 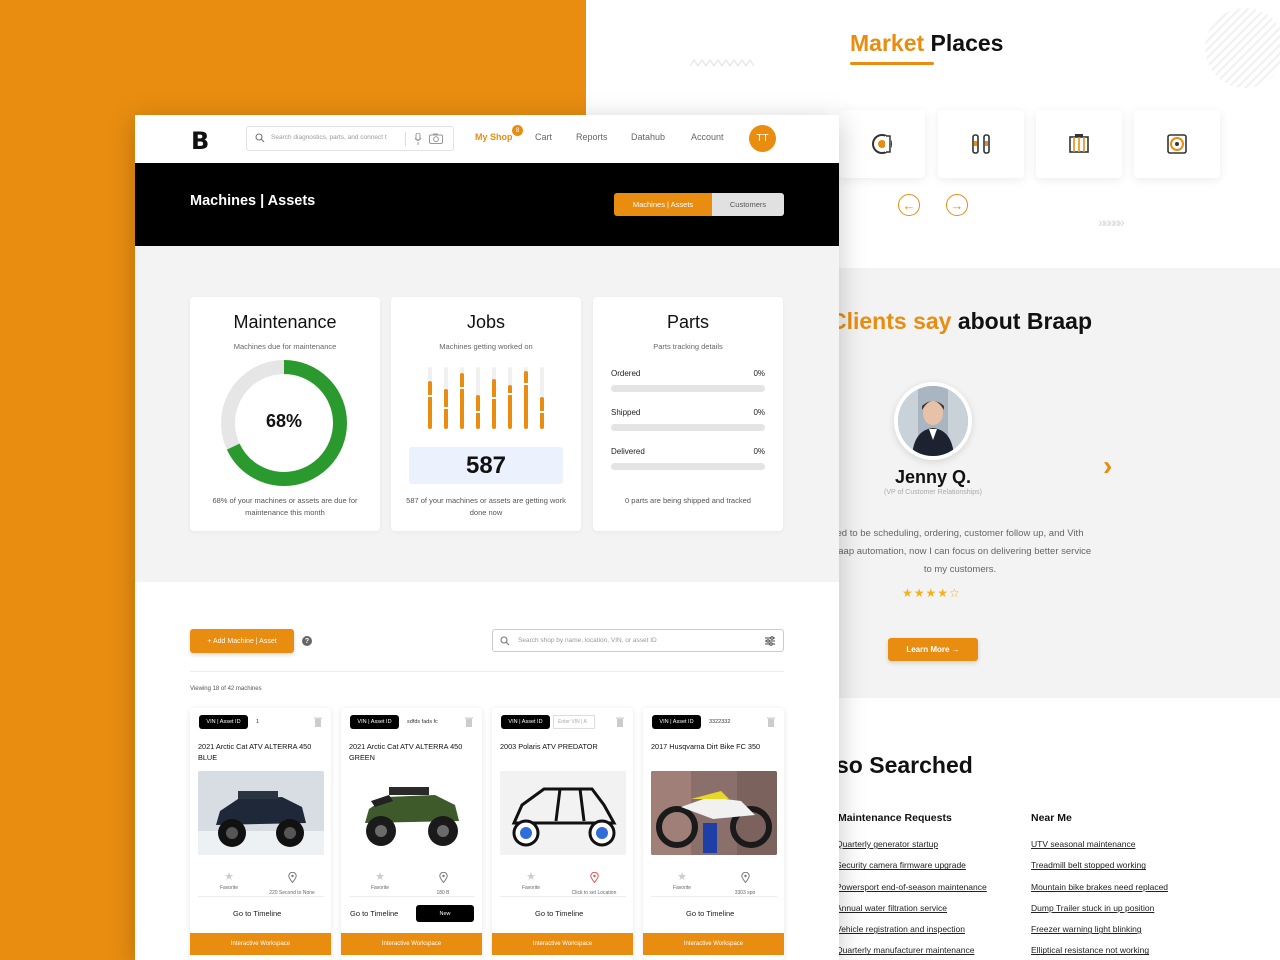 What do you see at coordinates (648, 137) in the screenshot?
I see `nav-datahub: Datahub` at bounding box center [648, 137].